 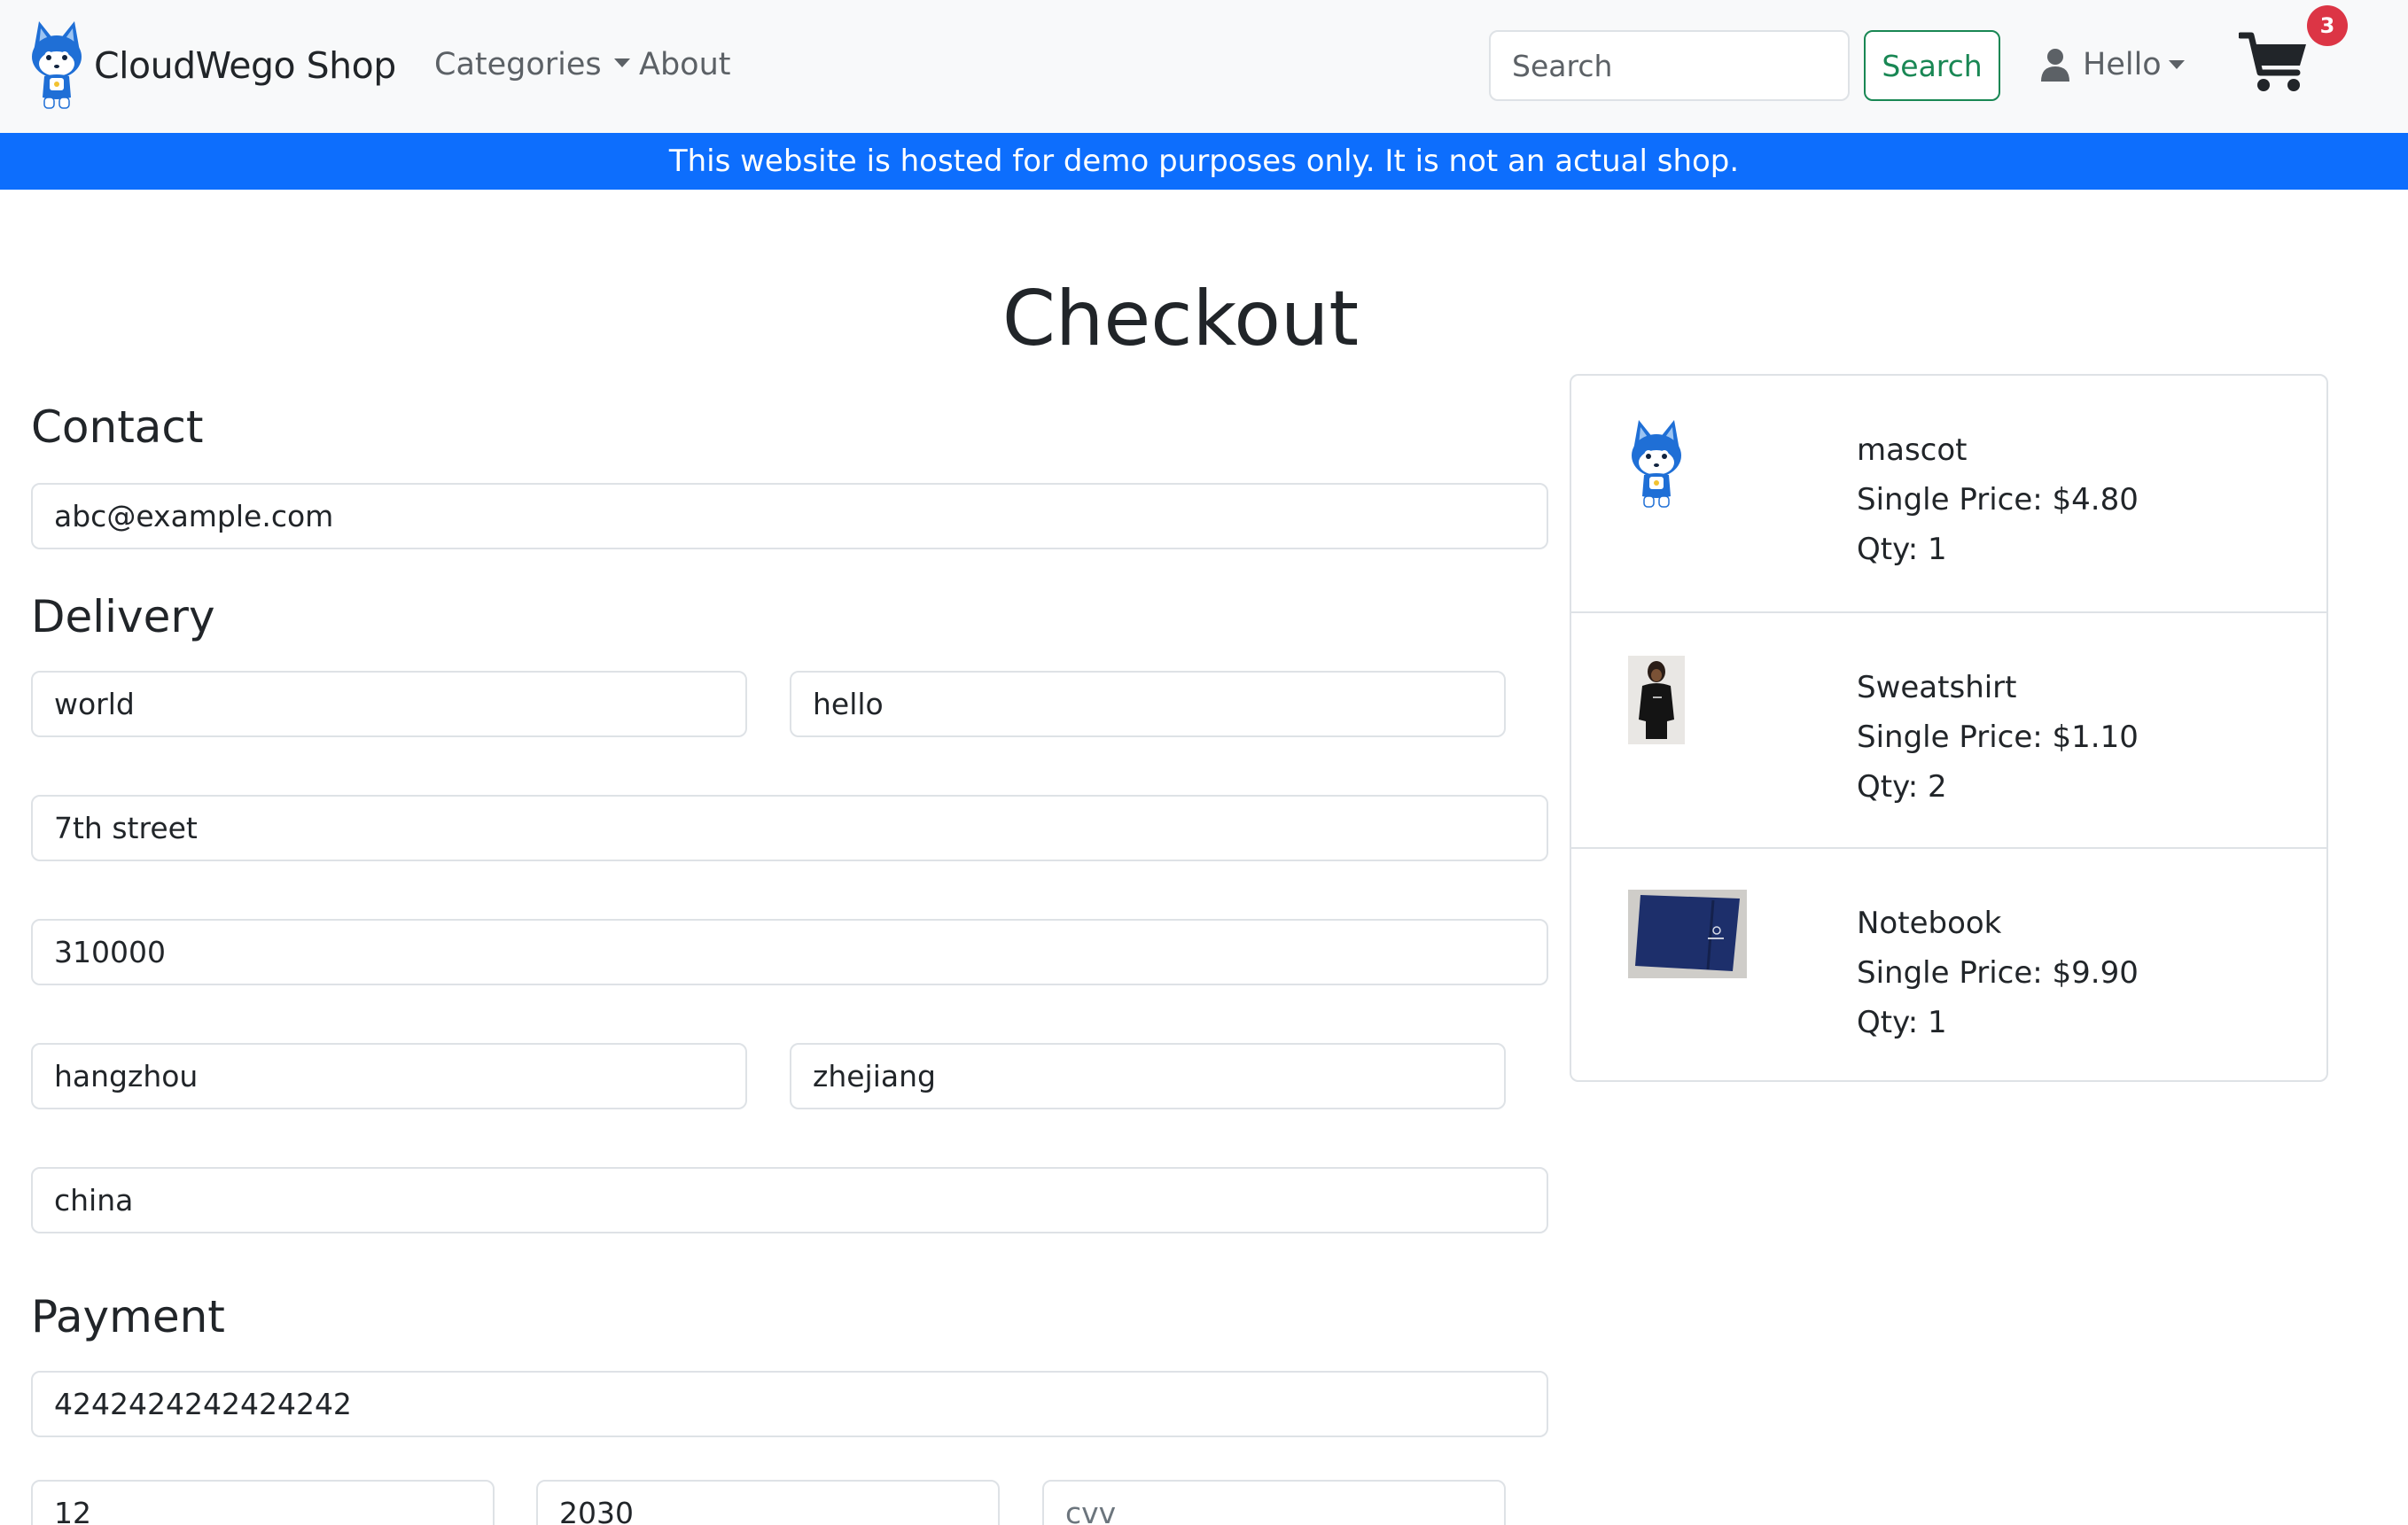 I want to click on expiry-month-field, so click(x=263, y=1502).